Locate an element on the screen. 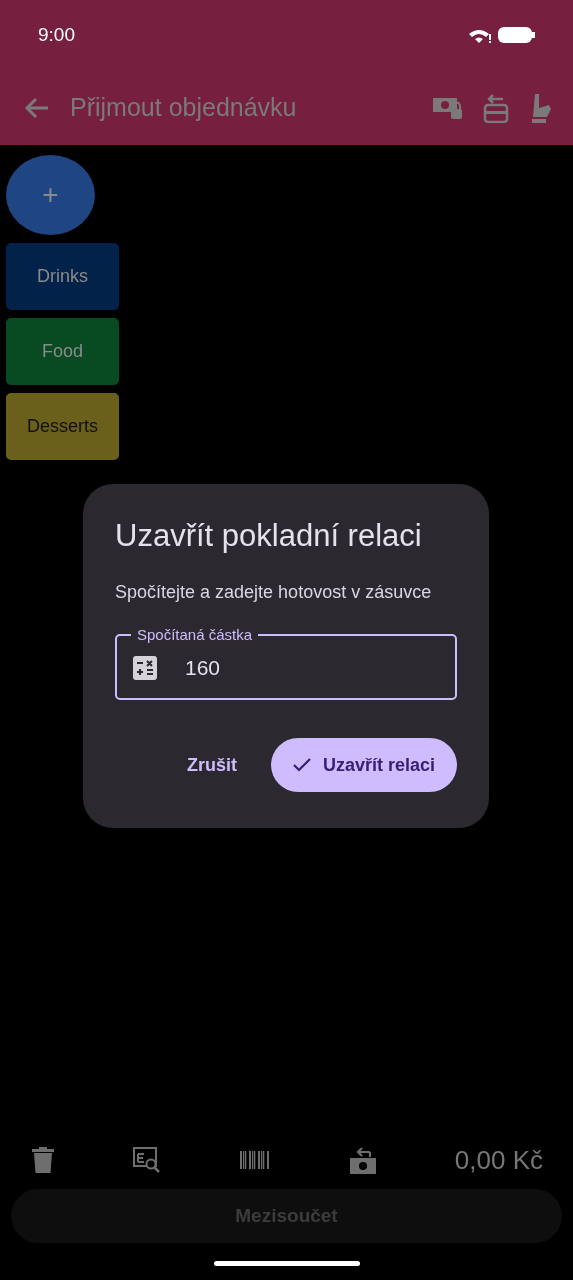  card-return-icon is located at coordinates (496, 107).